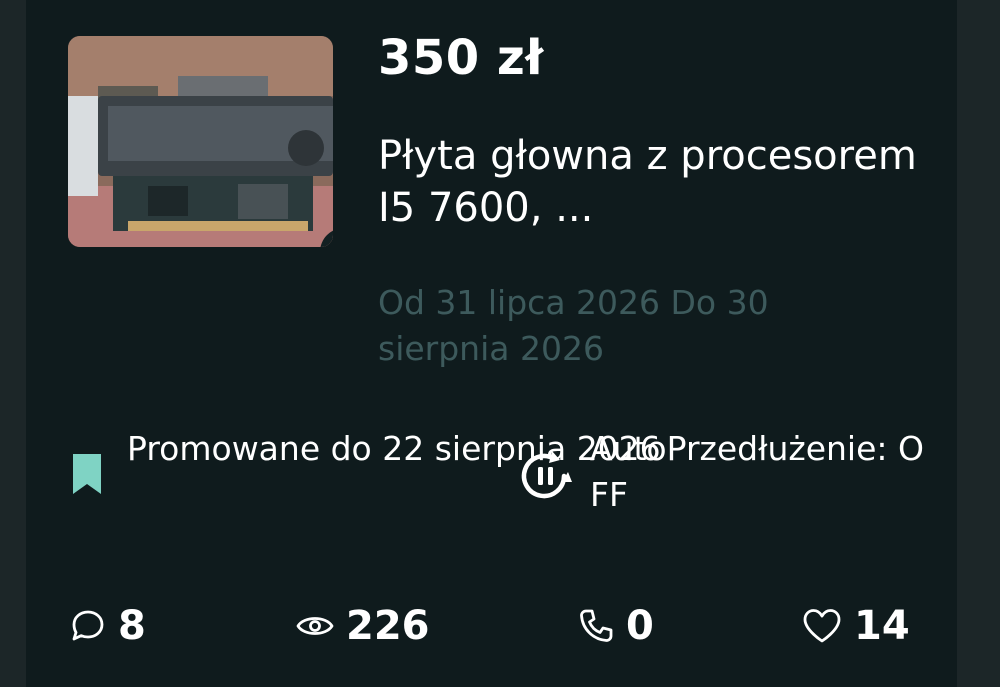 The image size is (1000, 687). I want to click on views-count: 226, so click(388, 626).